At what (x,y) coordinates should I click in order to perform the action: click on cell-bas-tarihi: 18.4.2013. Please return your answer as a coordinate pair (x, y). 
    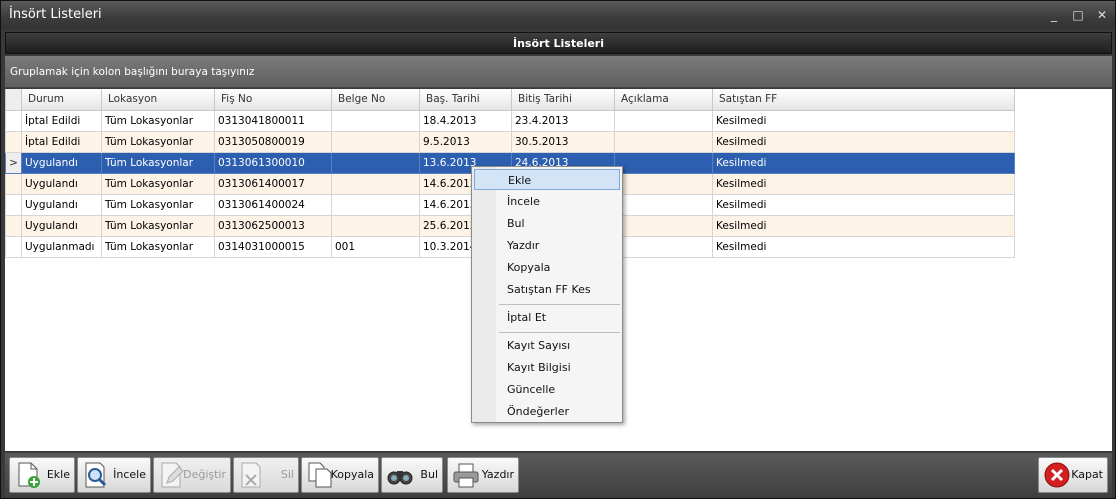
    Looking at the image, I should click on (465, 120).